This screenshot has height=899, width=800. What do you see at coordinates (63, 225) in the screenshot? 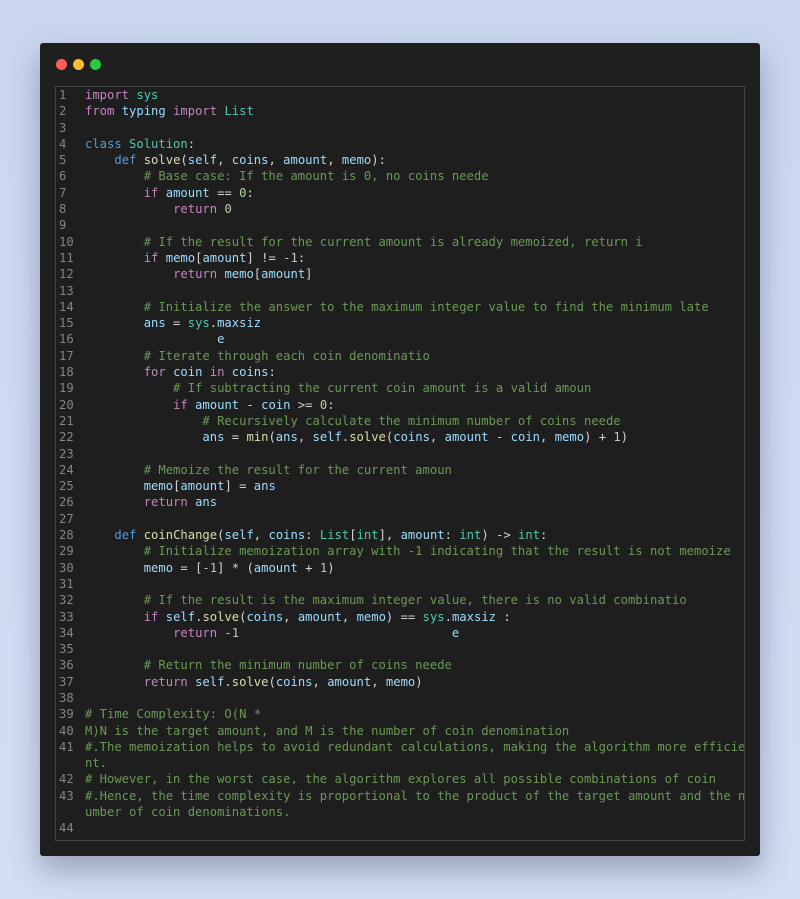
I see `line-number: 9` at bounding box center [63, 225].